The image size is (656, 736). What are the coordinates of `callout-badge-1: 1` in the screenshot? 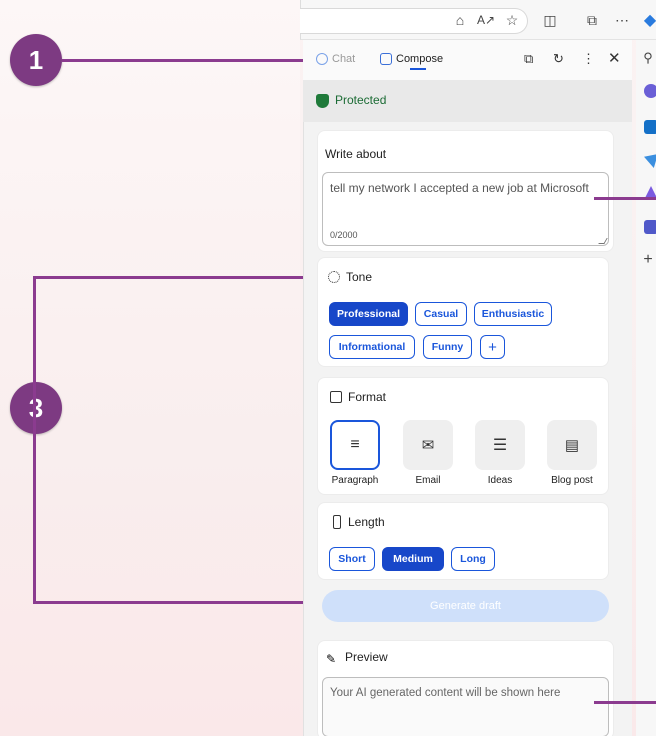 It's located at (36, 60).